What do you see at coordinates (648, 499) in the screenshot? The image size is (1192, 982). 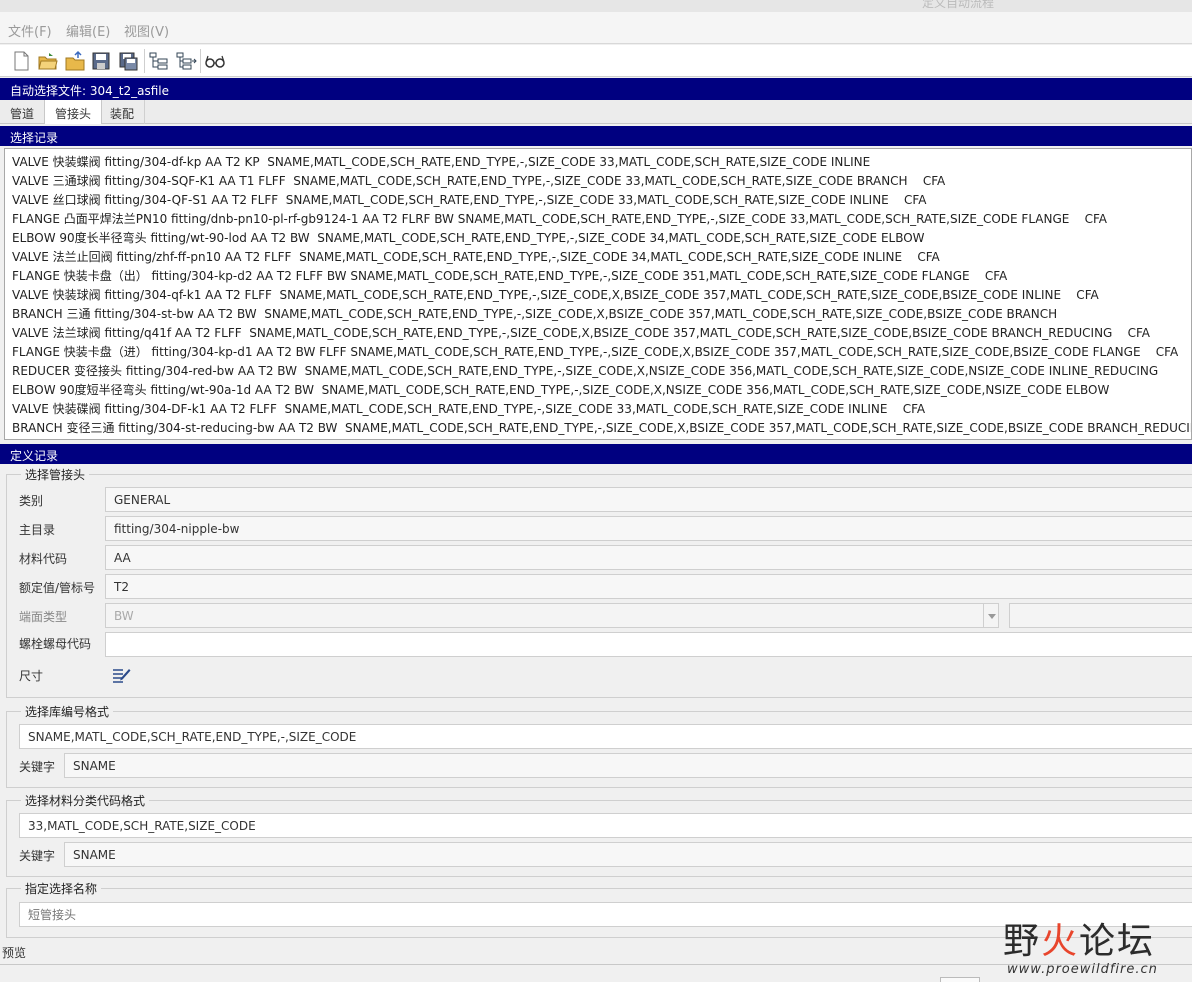 I see `category-field: GENERAL` at bounding box center [648, 499].